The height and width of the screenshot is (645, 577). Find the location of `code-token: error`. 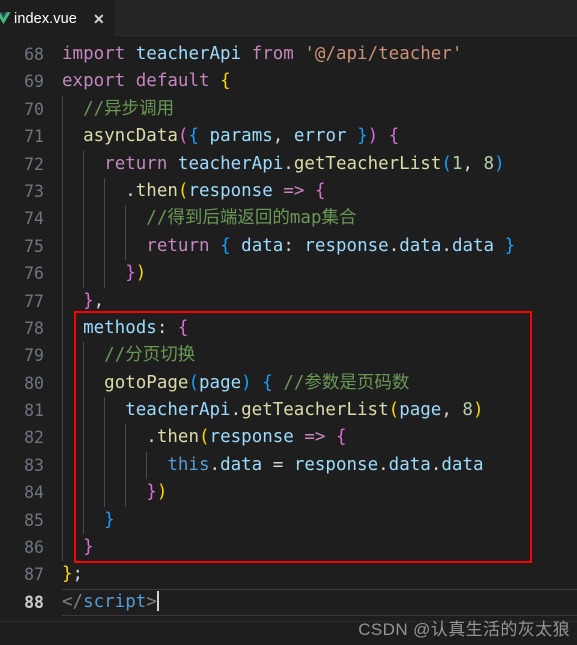

code-token: error is located at coordinates (320, 136).